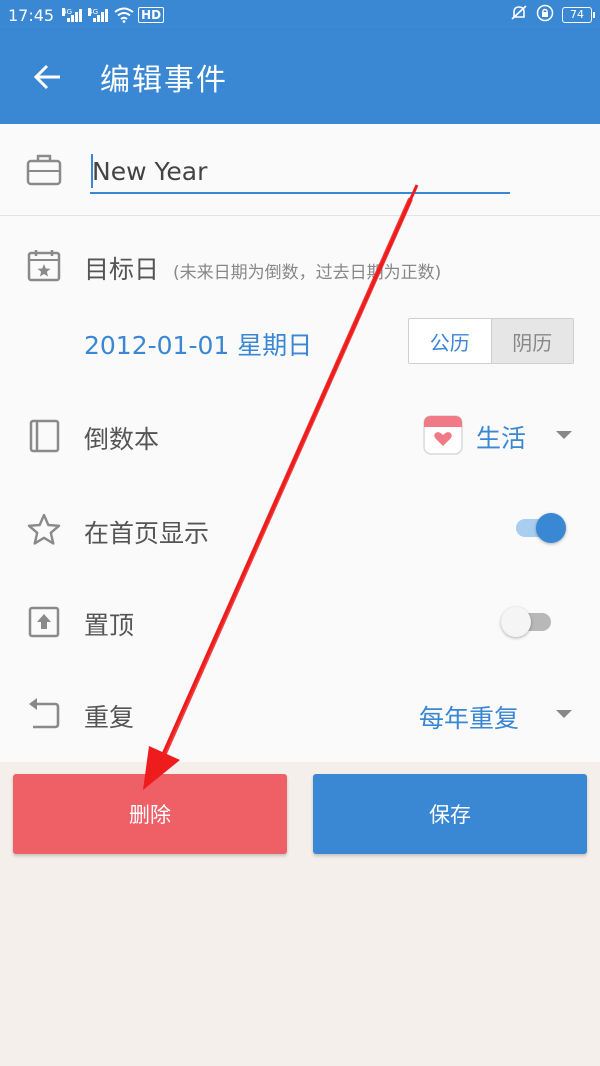 Image resolution: width=600 pixels, height=1066 pixels. Describe the element at coordinates (164, 80) in the screenshot. I see `page-title: 编辑事件` at that location.